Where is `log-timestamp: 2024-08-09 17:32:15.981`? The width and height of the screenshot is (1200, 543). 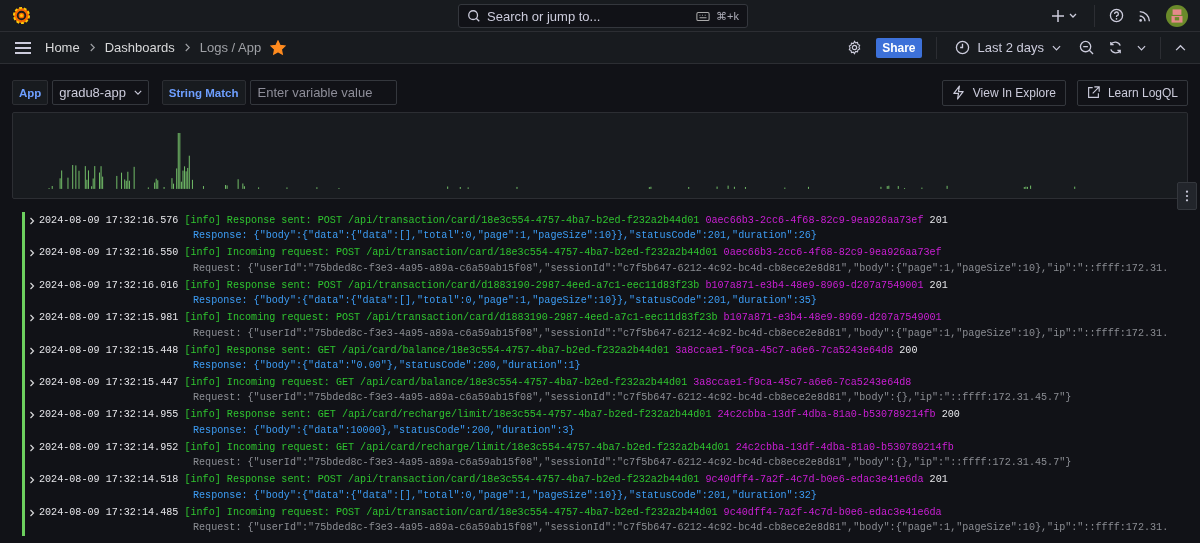 log-timestamp: 2024-08-09 17:32:15.981 is located at coordinates (109, 318).